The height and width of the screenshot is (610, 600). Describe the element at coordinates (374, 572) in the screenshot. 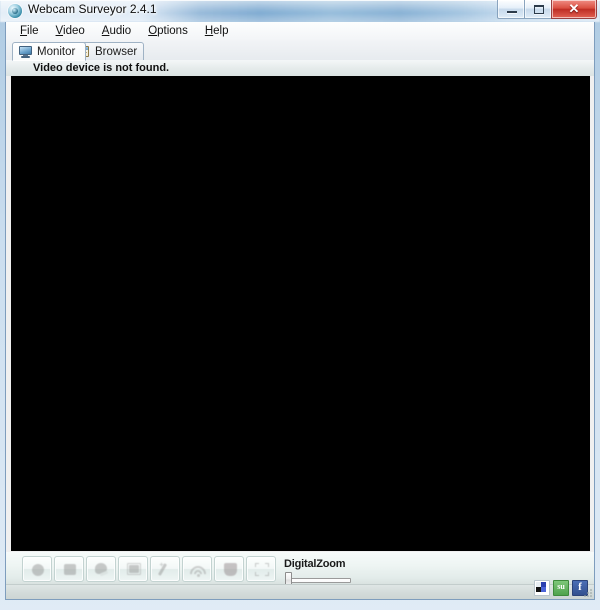

I see `digital-zoom-group: DigitalZoom` at that location.